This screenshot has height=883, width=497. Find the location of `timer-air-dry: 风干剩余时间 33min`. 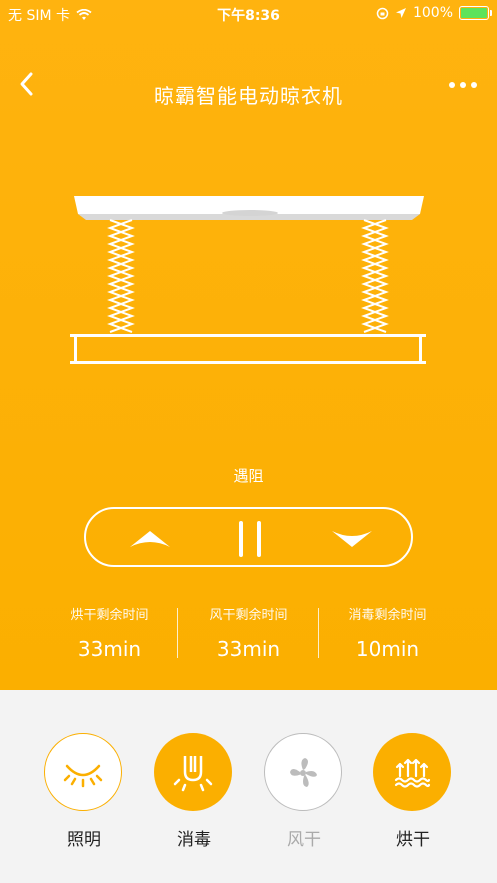

timer-air-dry: 风干剩余时间 33min is located at coordinates (248, 634).